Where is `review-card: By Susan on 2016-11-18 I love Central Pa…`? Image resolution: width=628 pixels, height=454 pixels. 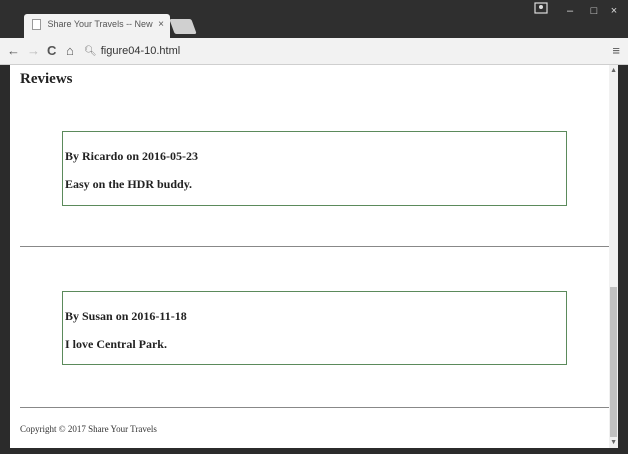
review-card: By Susan on 2016-11-18 I love Central Pa… is located at coordinates (314, 328).